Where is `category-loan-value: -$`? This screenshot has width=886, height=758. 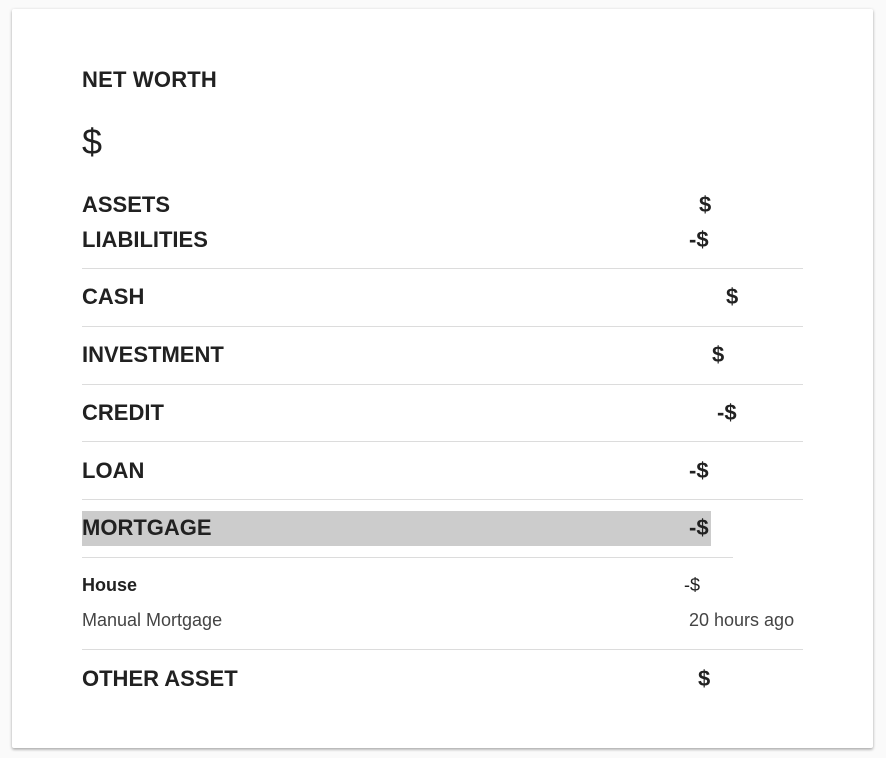
category-loan-value: -$ is located at coordinates (699, 470).